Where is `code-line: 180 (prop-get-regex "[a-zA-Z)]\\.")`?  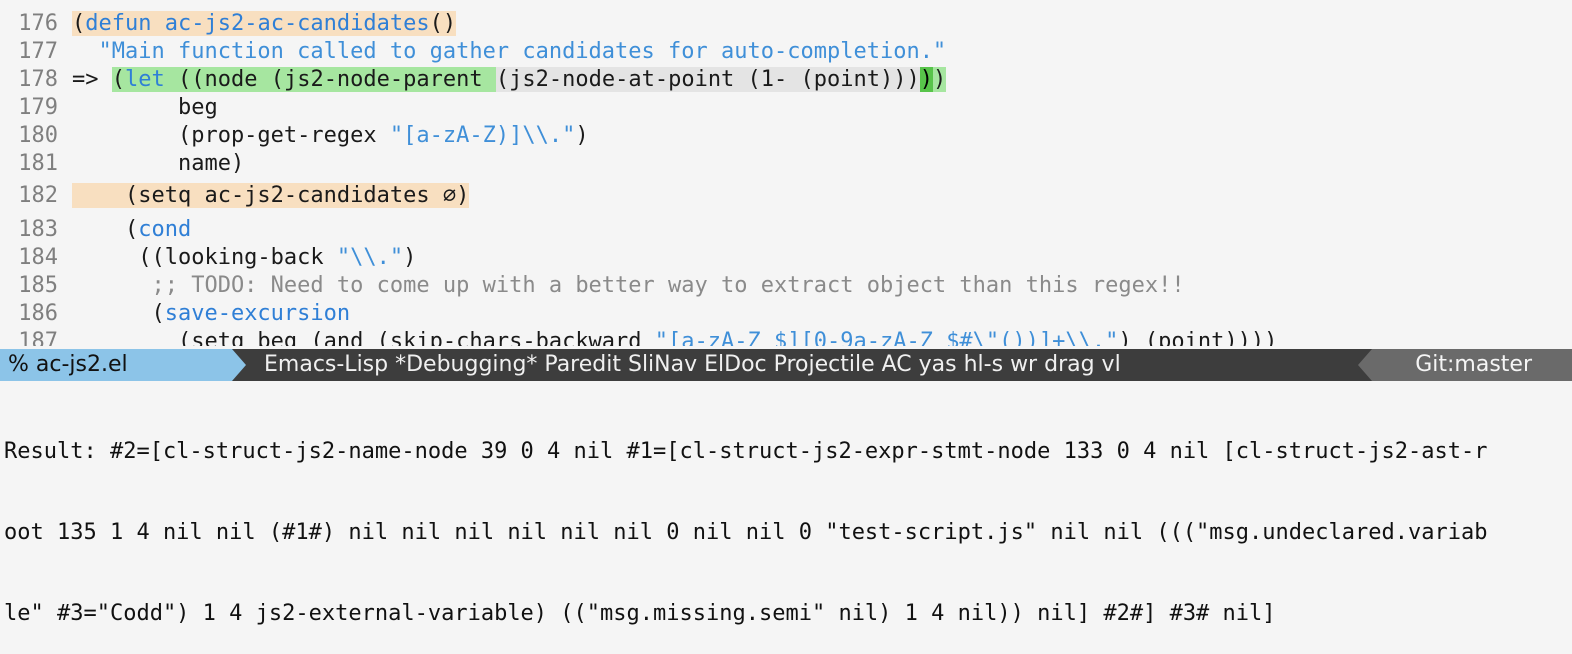
code-line: 180 (prop-get-regex "[a-zA-Z)]\\.") is located at coordinates (786, 136).